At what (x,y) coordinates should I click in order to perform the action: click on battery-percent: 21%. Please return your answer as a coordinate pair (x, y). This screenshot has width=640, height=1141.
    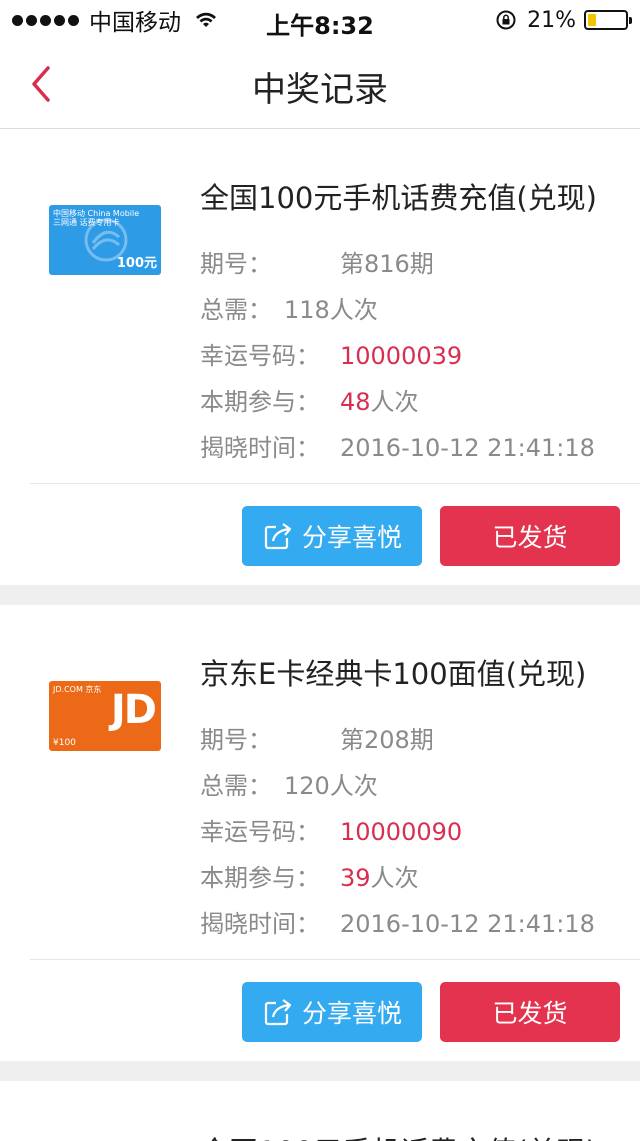
    Looking at the image, I should click on (551, 20).